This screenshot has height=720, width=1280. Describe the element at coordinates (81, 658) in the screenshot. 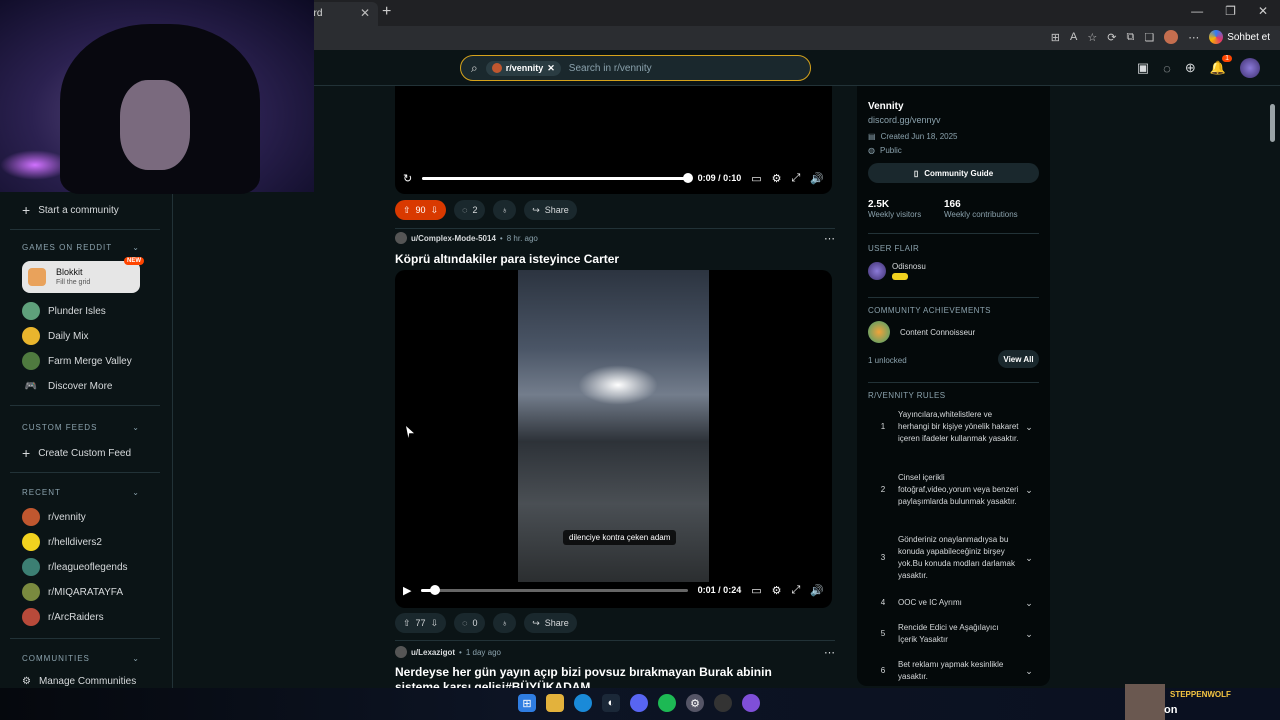

I see `communities-heading: COMMUNITIES ⌄` at that location.